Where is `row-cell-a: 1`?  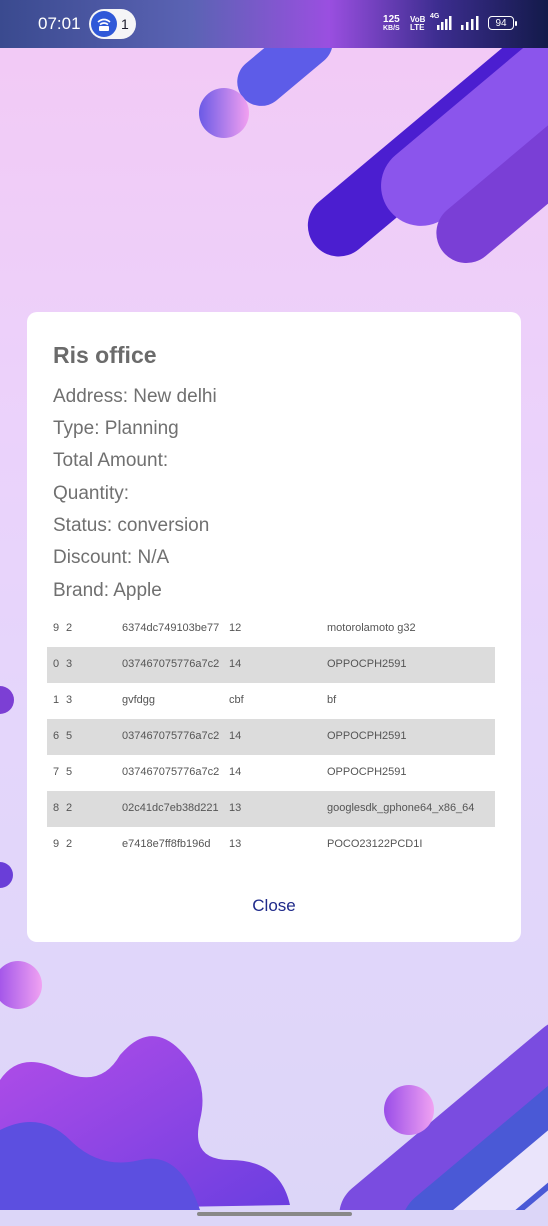
row-cell-a: 1 is located at coordinates (56, 700).